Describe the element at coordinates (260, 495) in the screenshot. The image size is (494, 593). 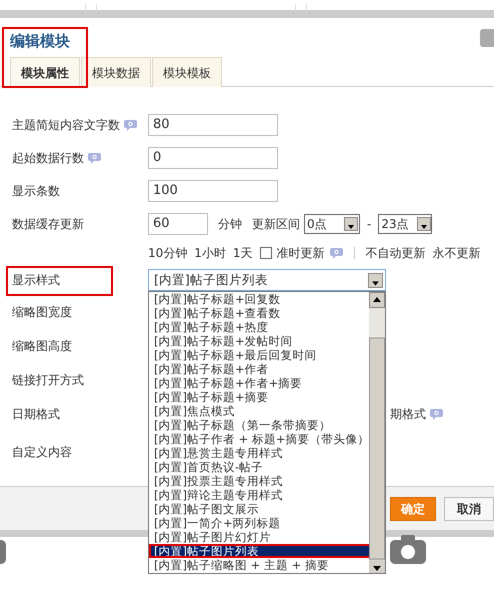
I see `dropdown-option: [内置]辩论主题专用样式` at that location.